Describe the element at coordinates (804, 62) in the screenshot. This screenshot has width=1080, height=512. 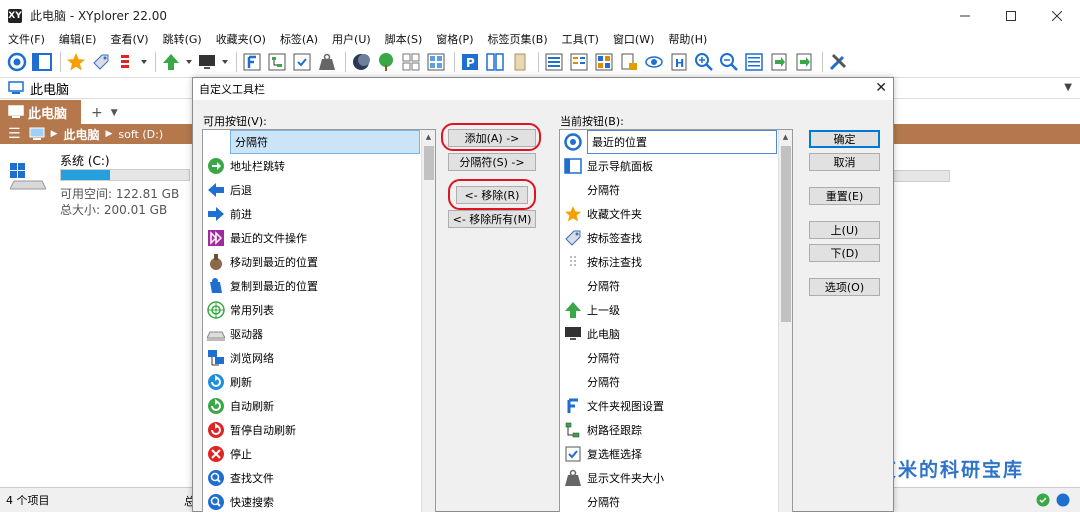
I see `toolbar-copy-to-button` at that location.